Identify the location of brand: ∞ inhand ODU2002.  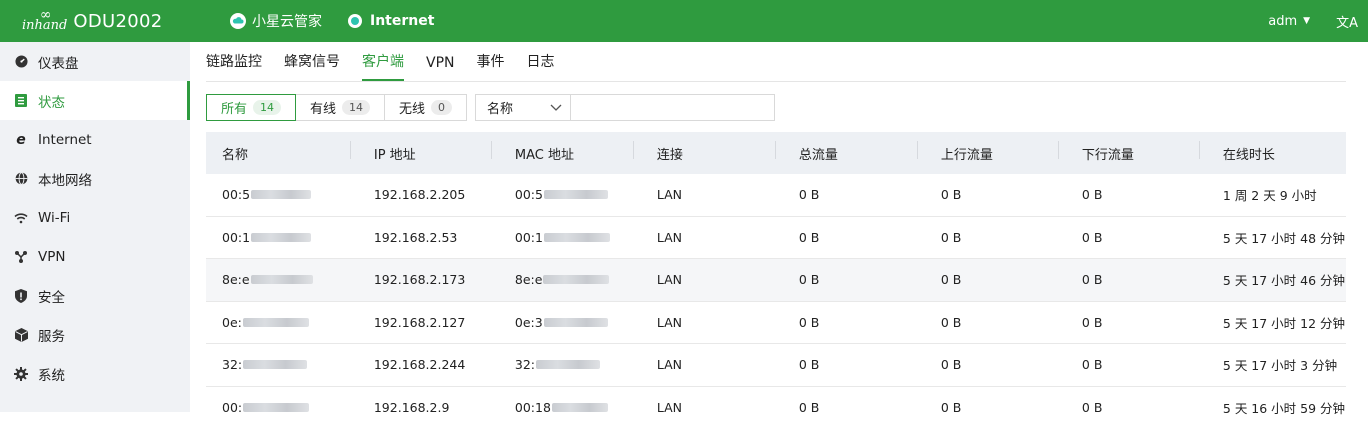
(122, 20).